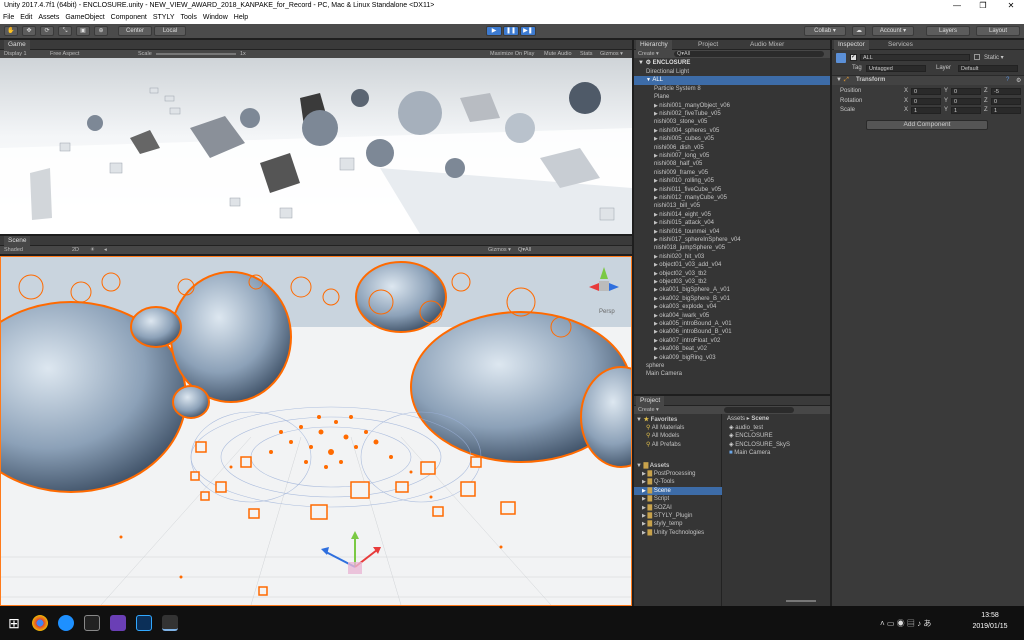  I want to click on x-field: 1, so click(926, 110).